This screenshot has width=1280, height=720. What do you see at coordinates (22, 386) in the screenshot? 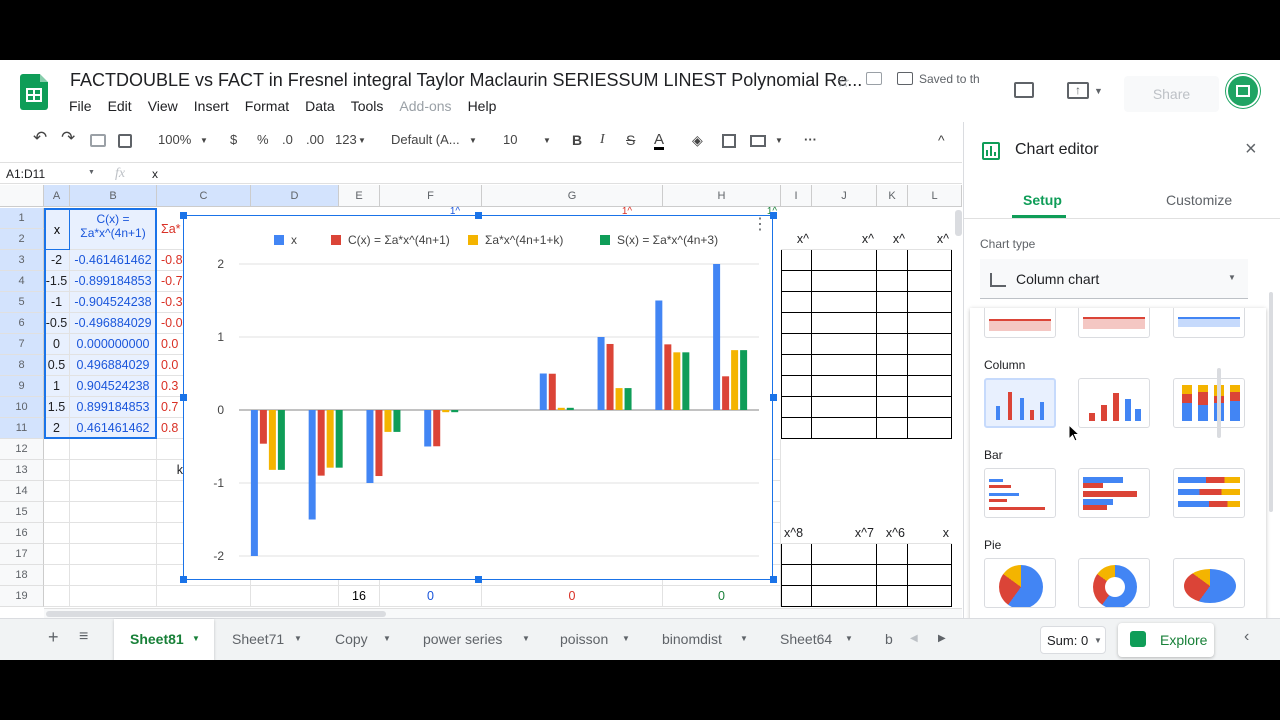
I see `row-header-9: 9` at bounding box center [22, 386].